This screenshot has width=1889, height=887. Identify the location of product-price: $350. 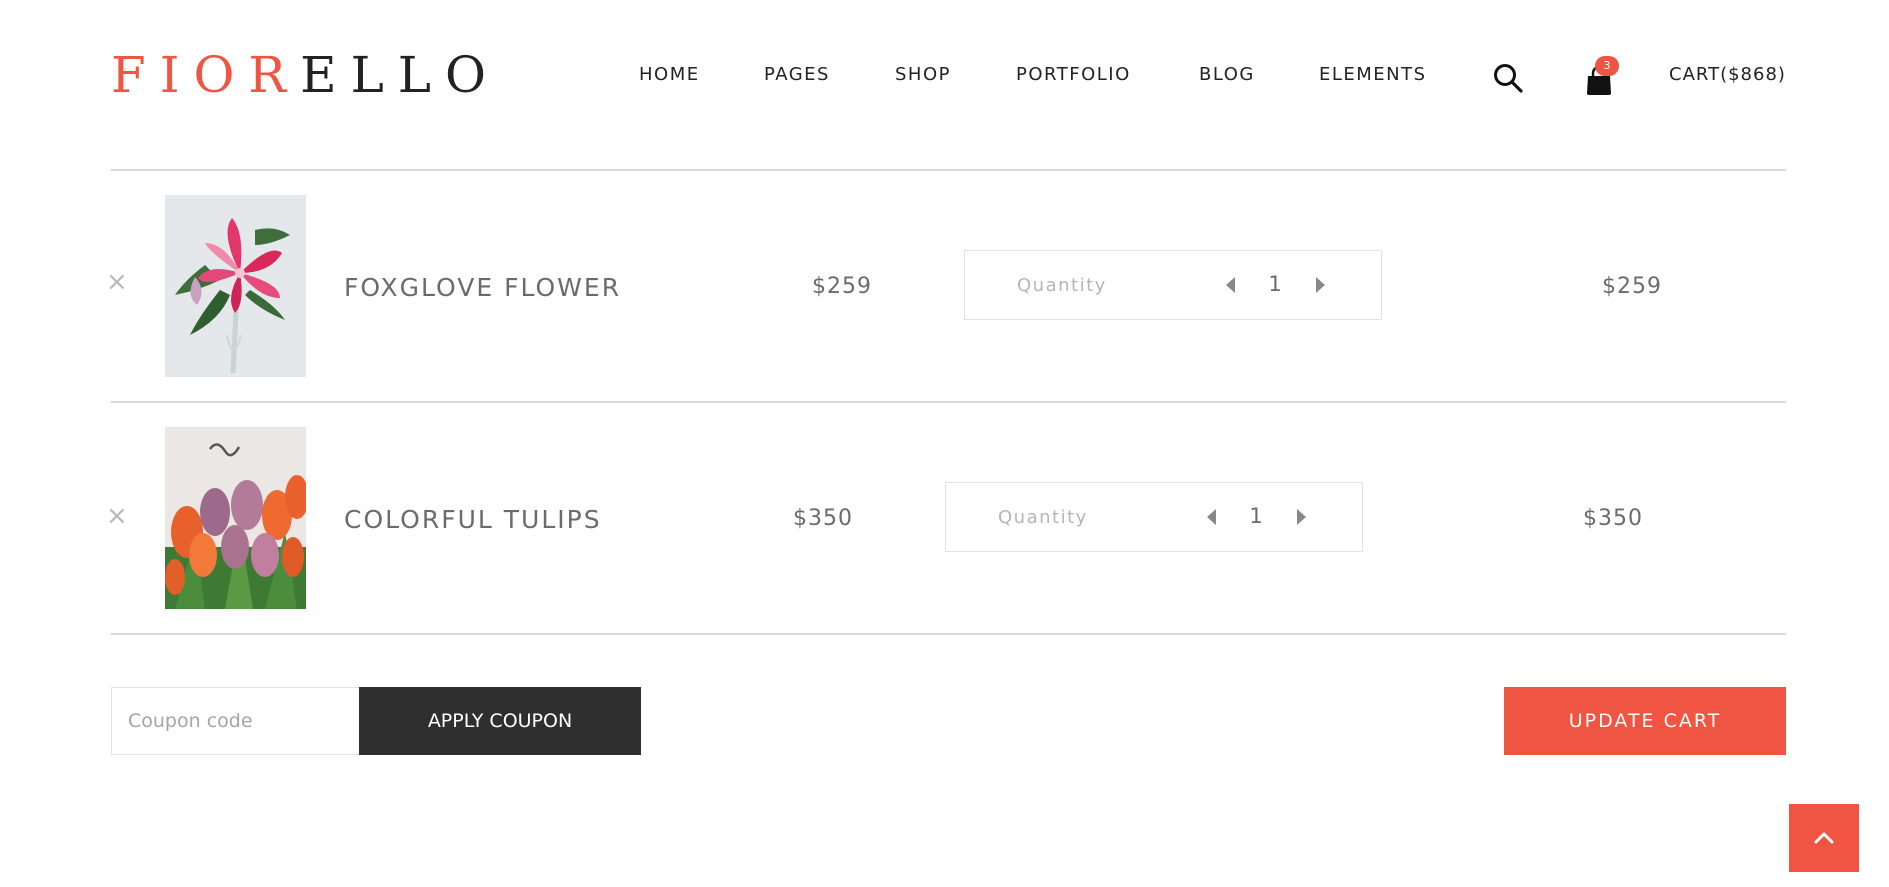
(823, 518).